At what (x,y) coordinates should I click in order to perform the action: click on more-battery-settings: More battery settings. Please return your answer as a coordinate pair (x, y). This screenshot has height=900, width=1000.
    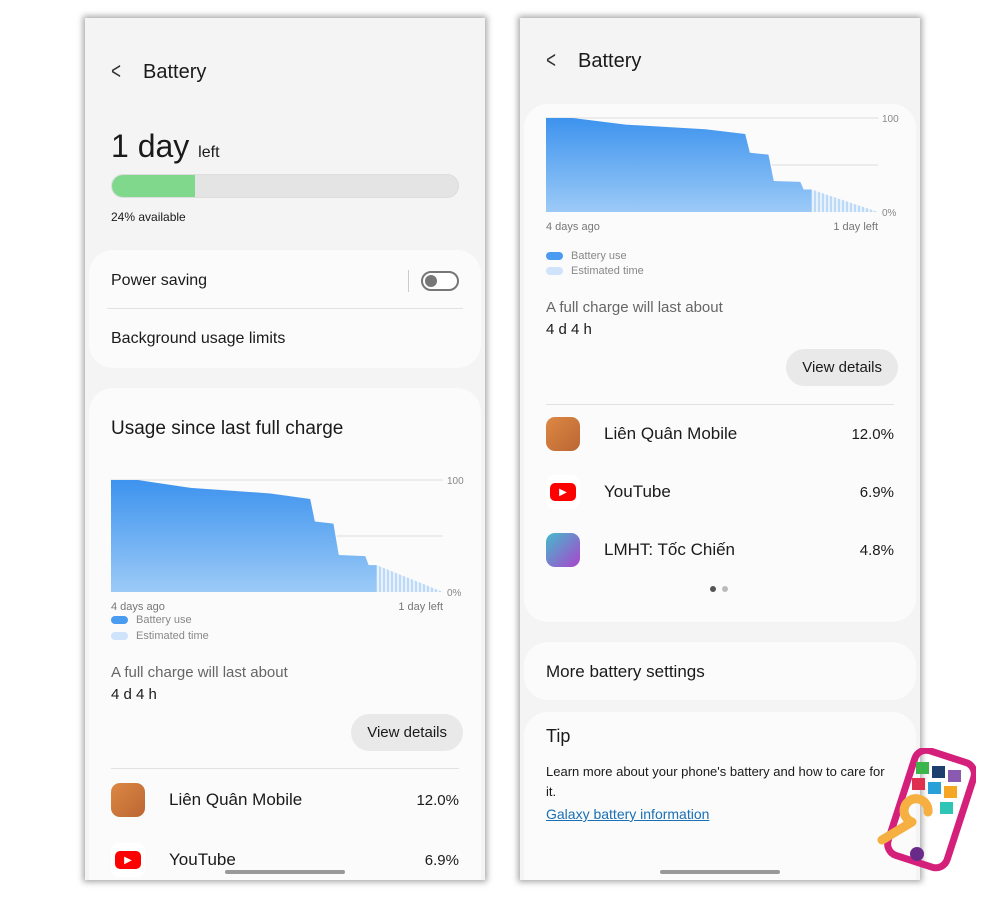
    Looking at the image, I should click on (720, 671).